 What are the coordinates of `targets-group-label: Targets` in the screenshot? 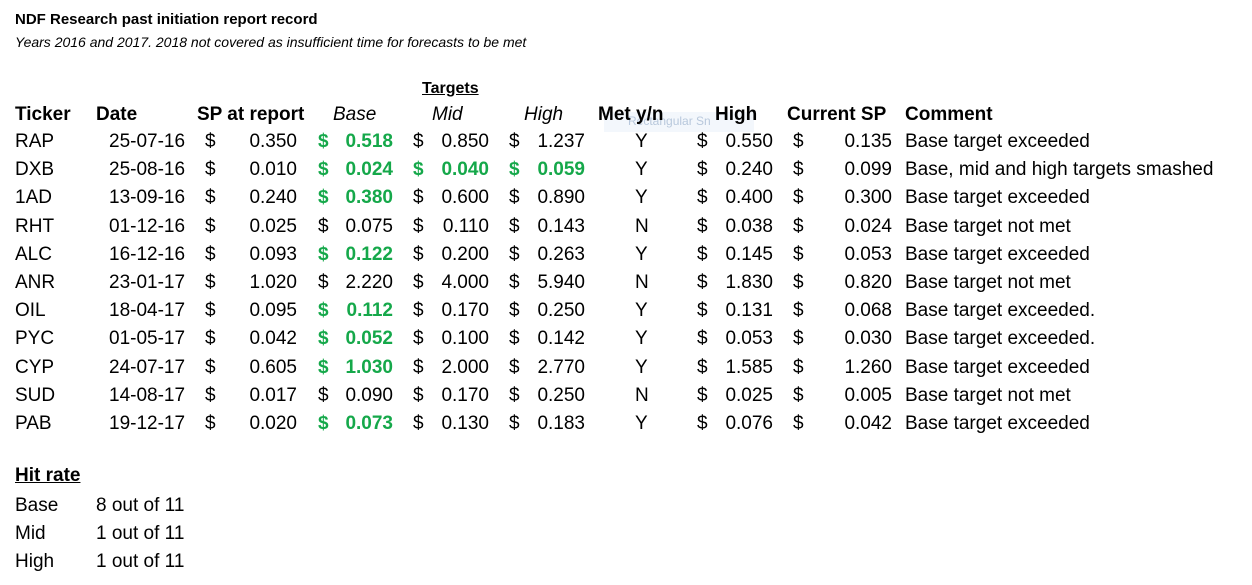 It's located at (450, 88).